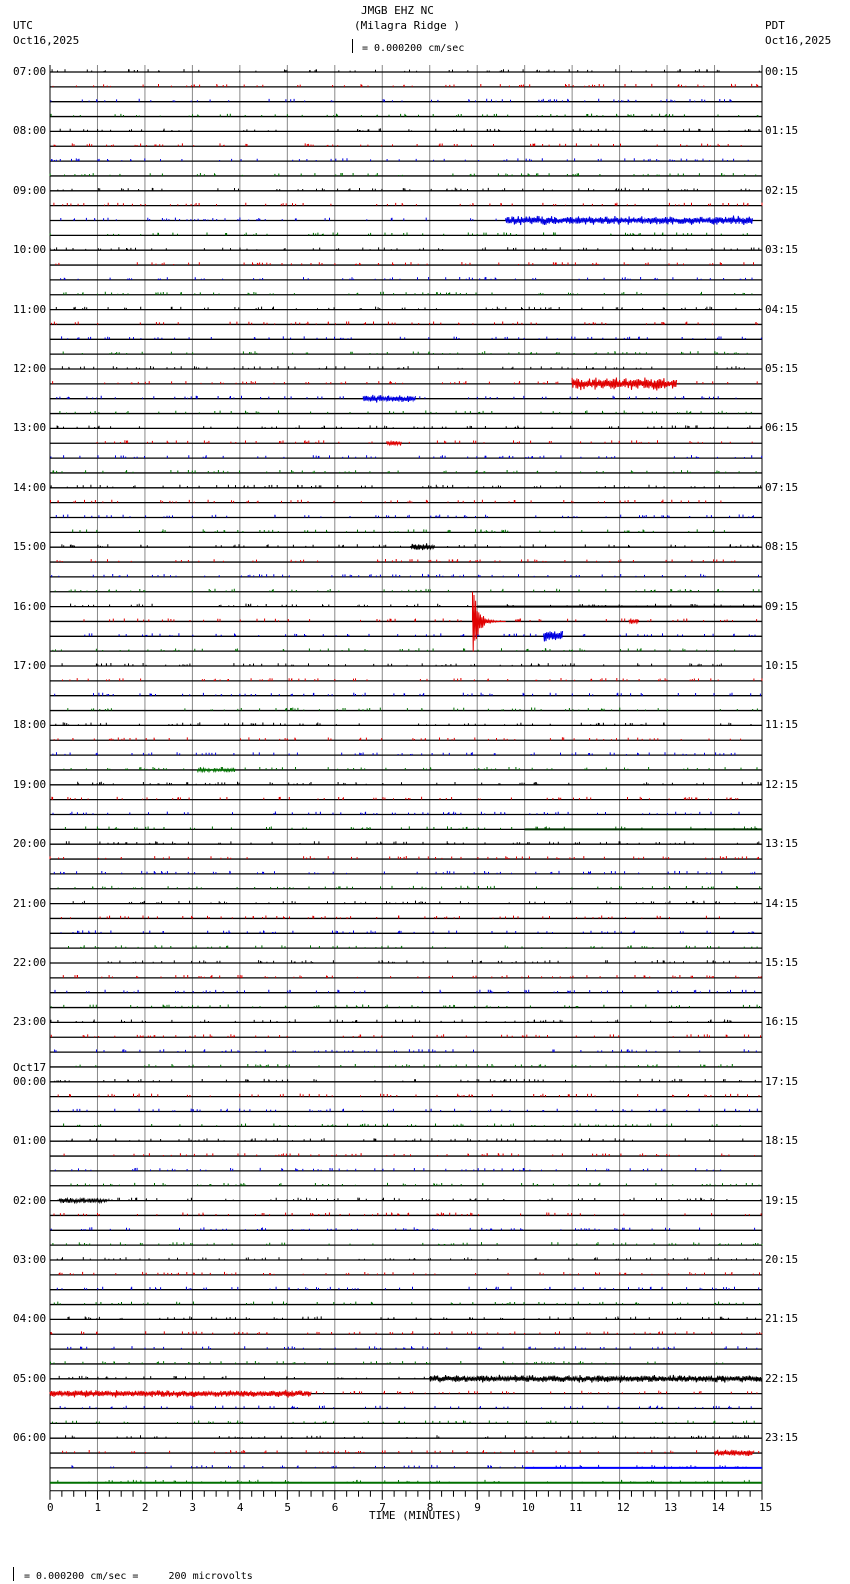 Image resolution: width=850 pixels, height=1584 pixels. Describe the element at coordinates (782, 1319) in the screenshot. I see `right-time-label: 21:15` at that location.